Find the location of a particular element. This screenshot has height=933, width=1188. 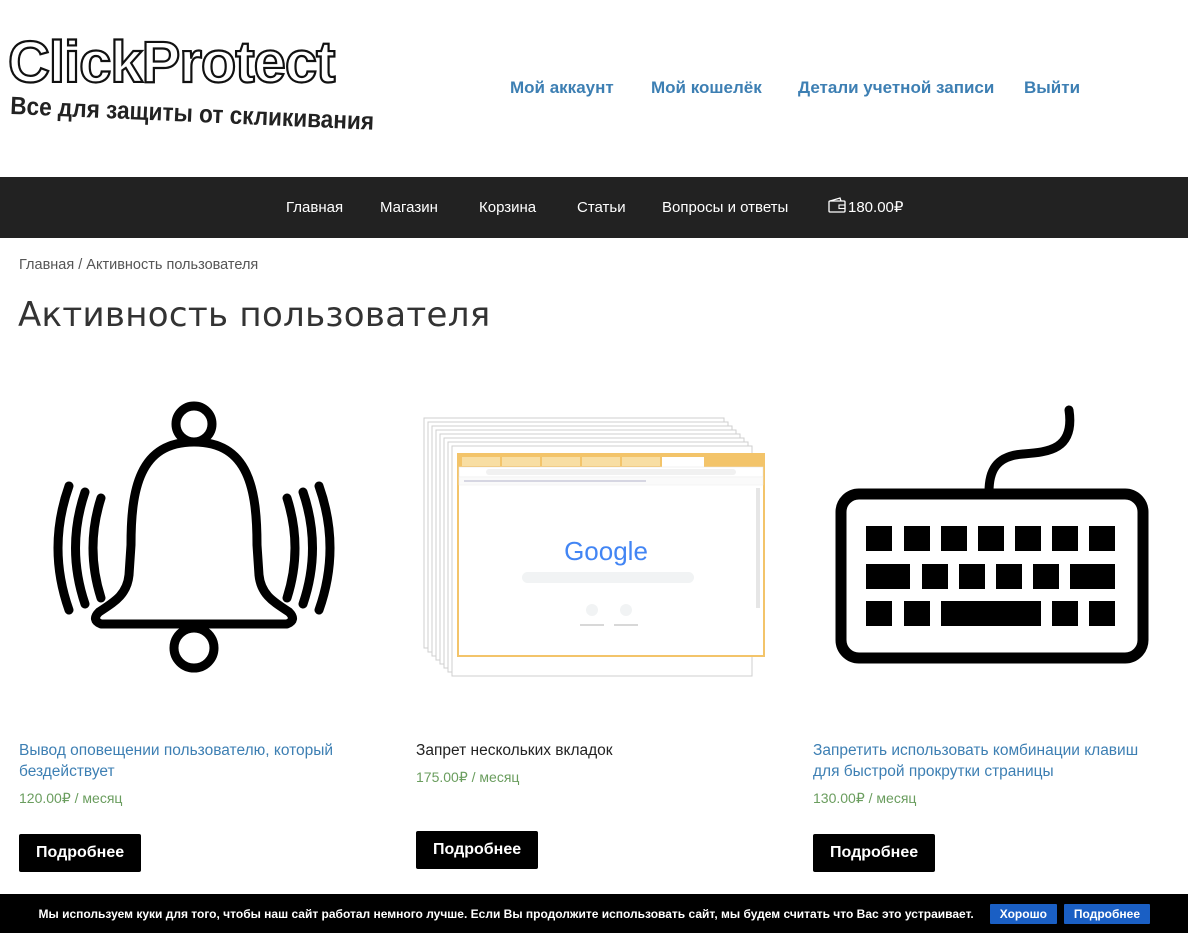

cookie-accept-button: Хорошо is located at coordinates (1023, 913).